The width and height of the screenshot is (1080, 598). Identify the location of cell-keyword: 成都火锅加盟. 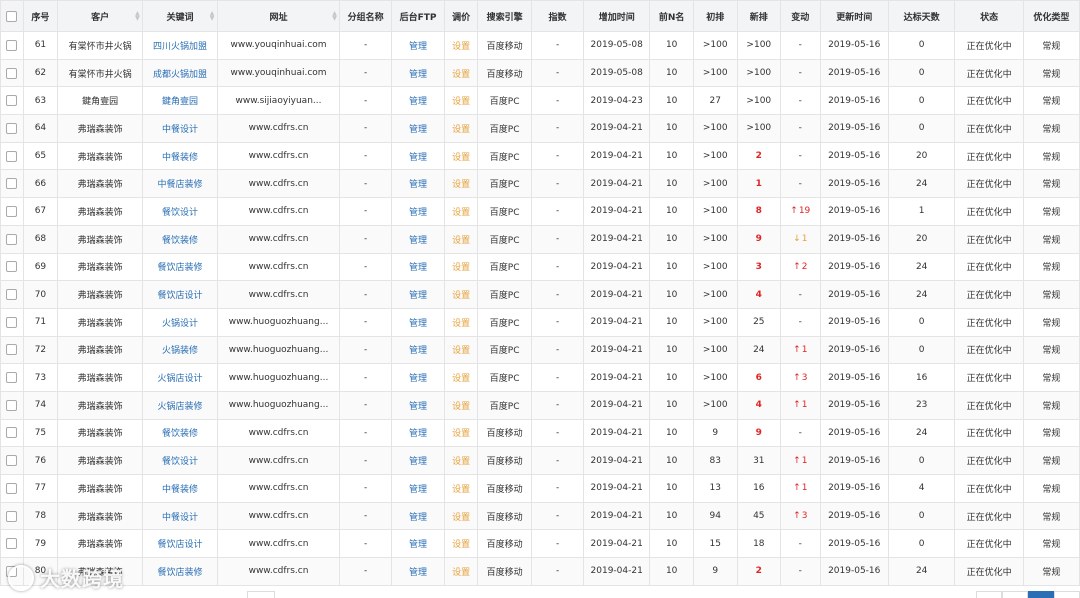
(180, 73).